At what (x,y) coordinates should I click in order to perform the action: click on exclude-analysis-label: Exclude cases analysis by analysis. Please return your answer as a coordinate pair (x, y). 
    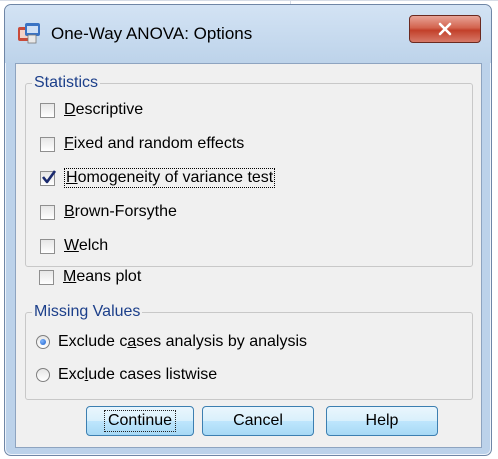
    Looking at the image, I should click on (183, 341).